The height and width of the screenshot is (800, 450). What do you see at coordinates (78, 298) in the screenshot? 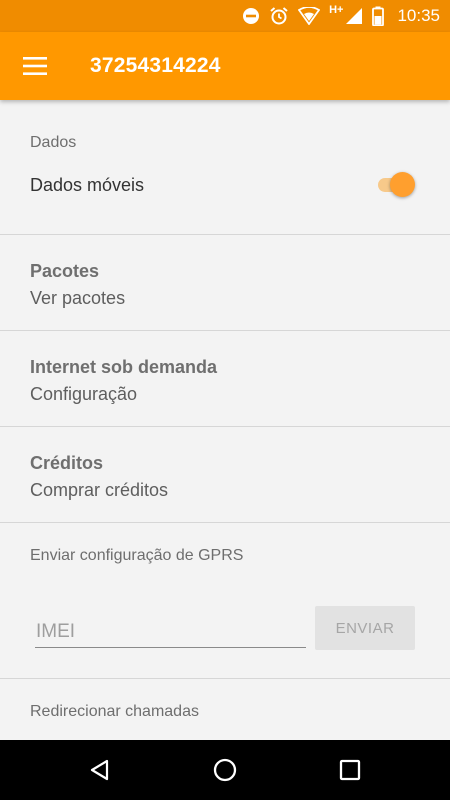
I see `packages-subtitle: Ver pacotes` at bounding box center [78, 298].